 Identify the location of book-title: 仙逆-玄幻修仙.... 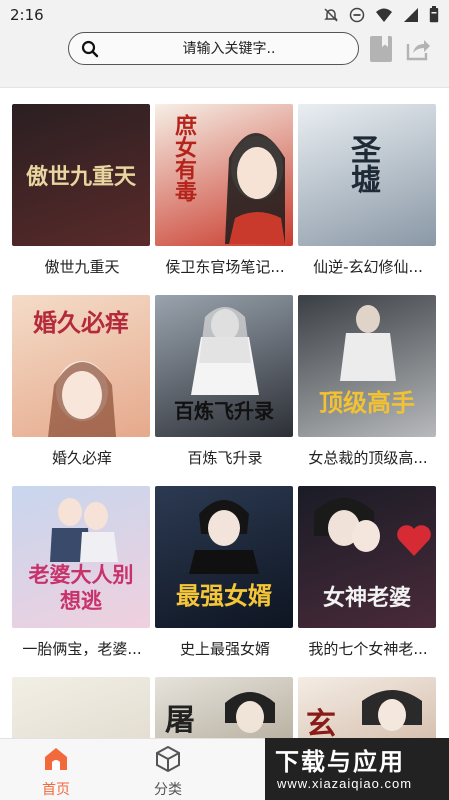
(368, 266).